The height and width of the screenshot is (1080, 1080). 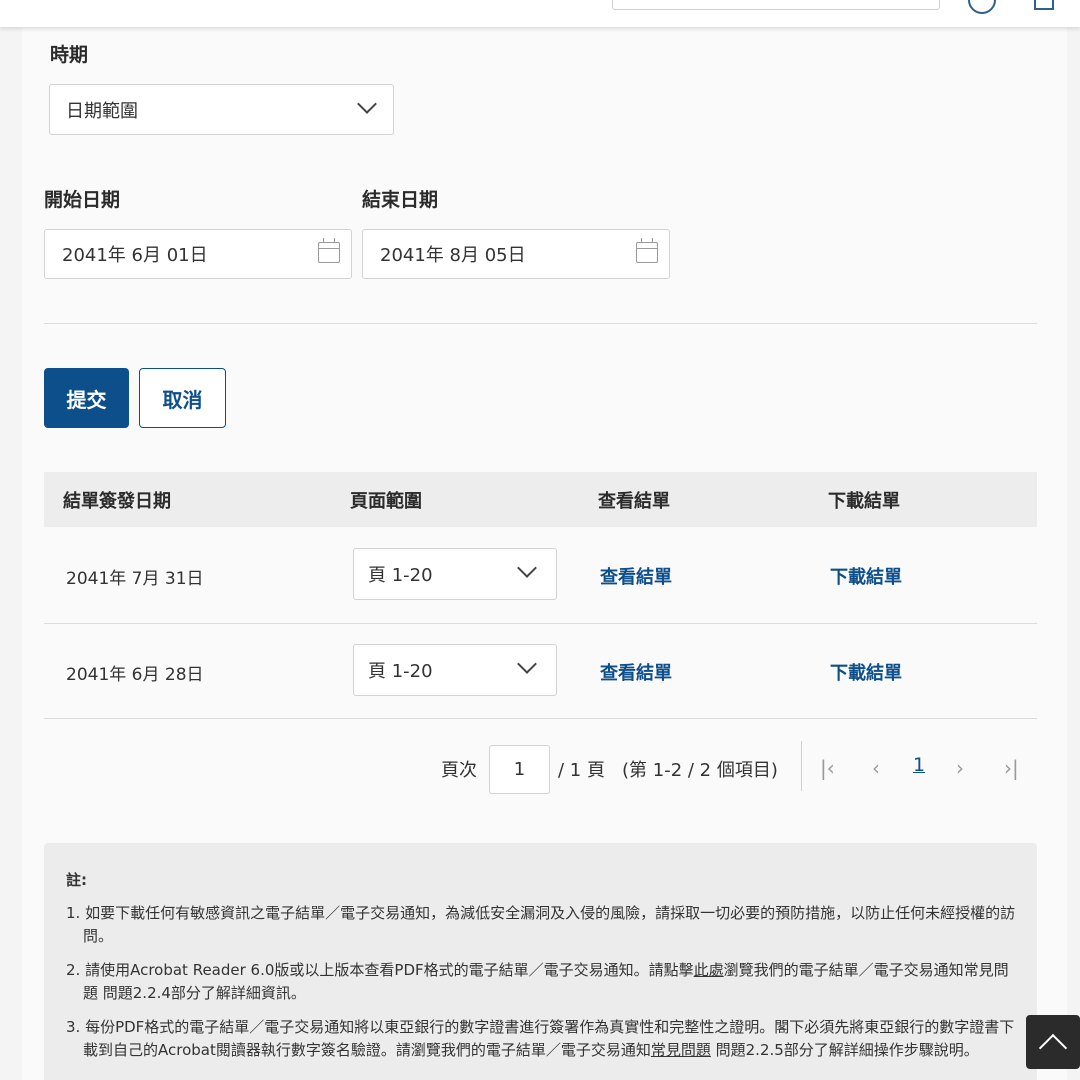 What do you see at coordinates (709, 970) in the screenshot?
I see `here-link: 此處` at bounding box center [709, 970].